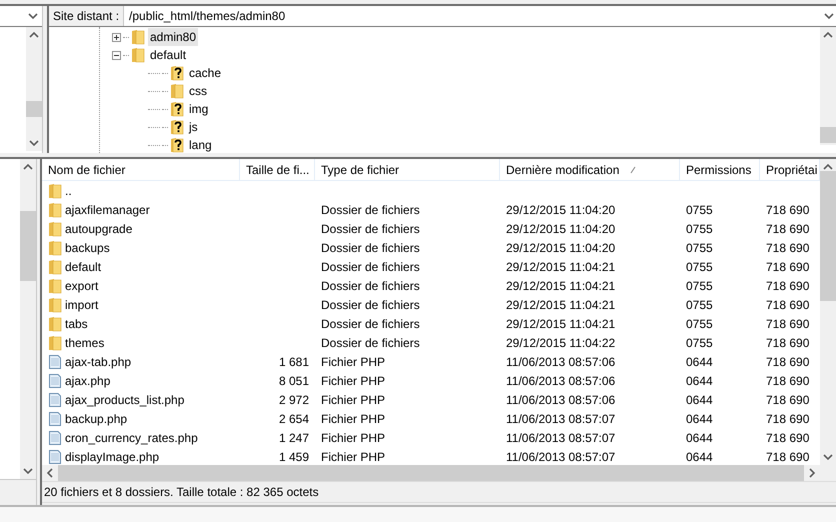 This screenshot has width=836, height=522. Describe the element at coordinates (407, 169) in the screenshot. I see `column-header: Type de fichier` at that location.